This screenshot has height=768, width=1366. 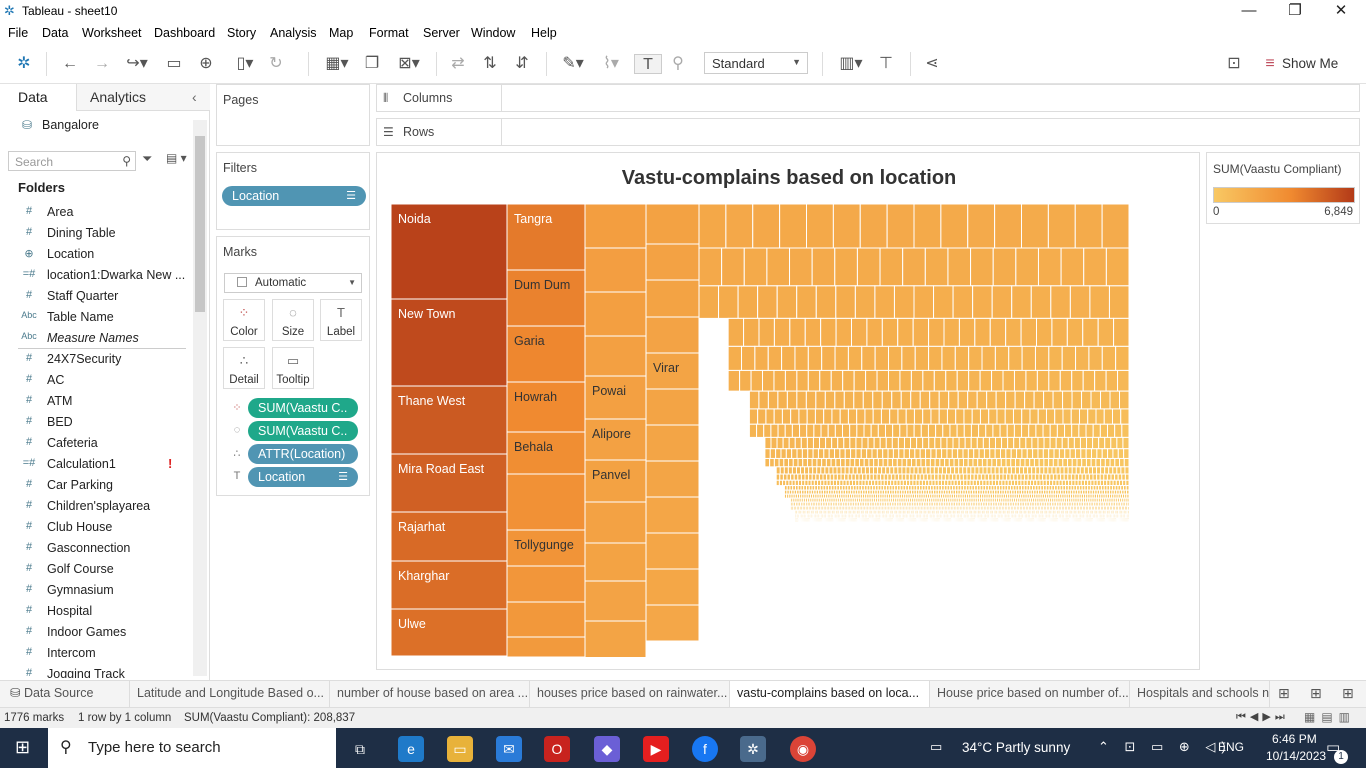 I want to click on field-item: =# Calculation1!, so click(x=94, y=464).